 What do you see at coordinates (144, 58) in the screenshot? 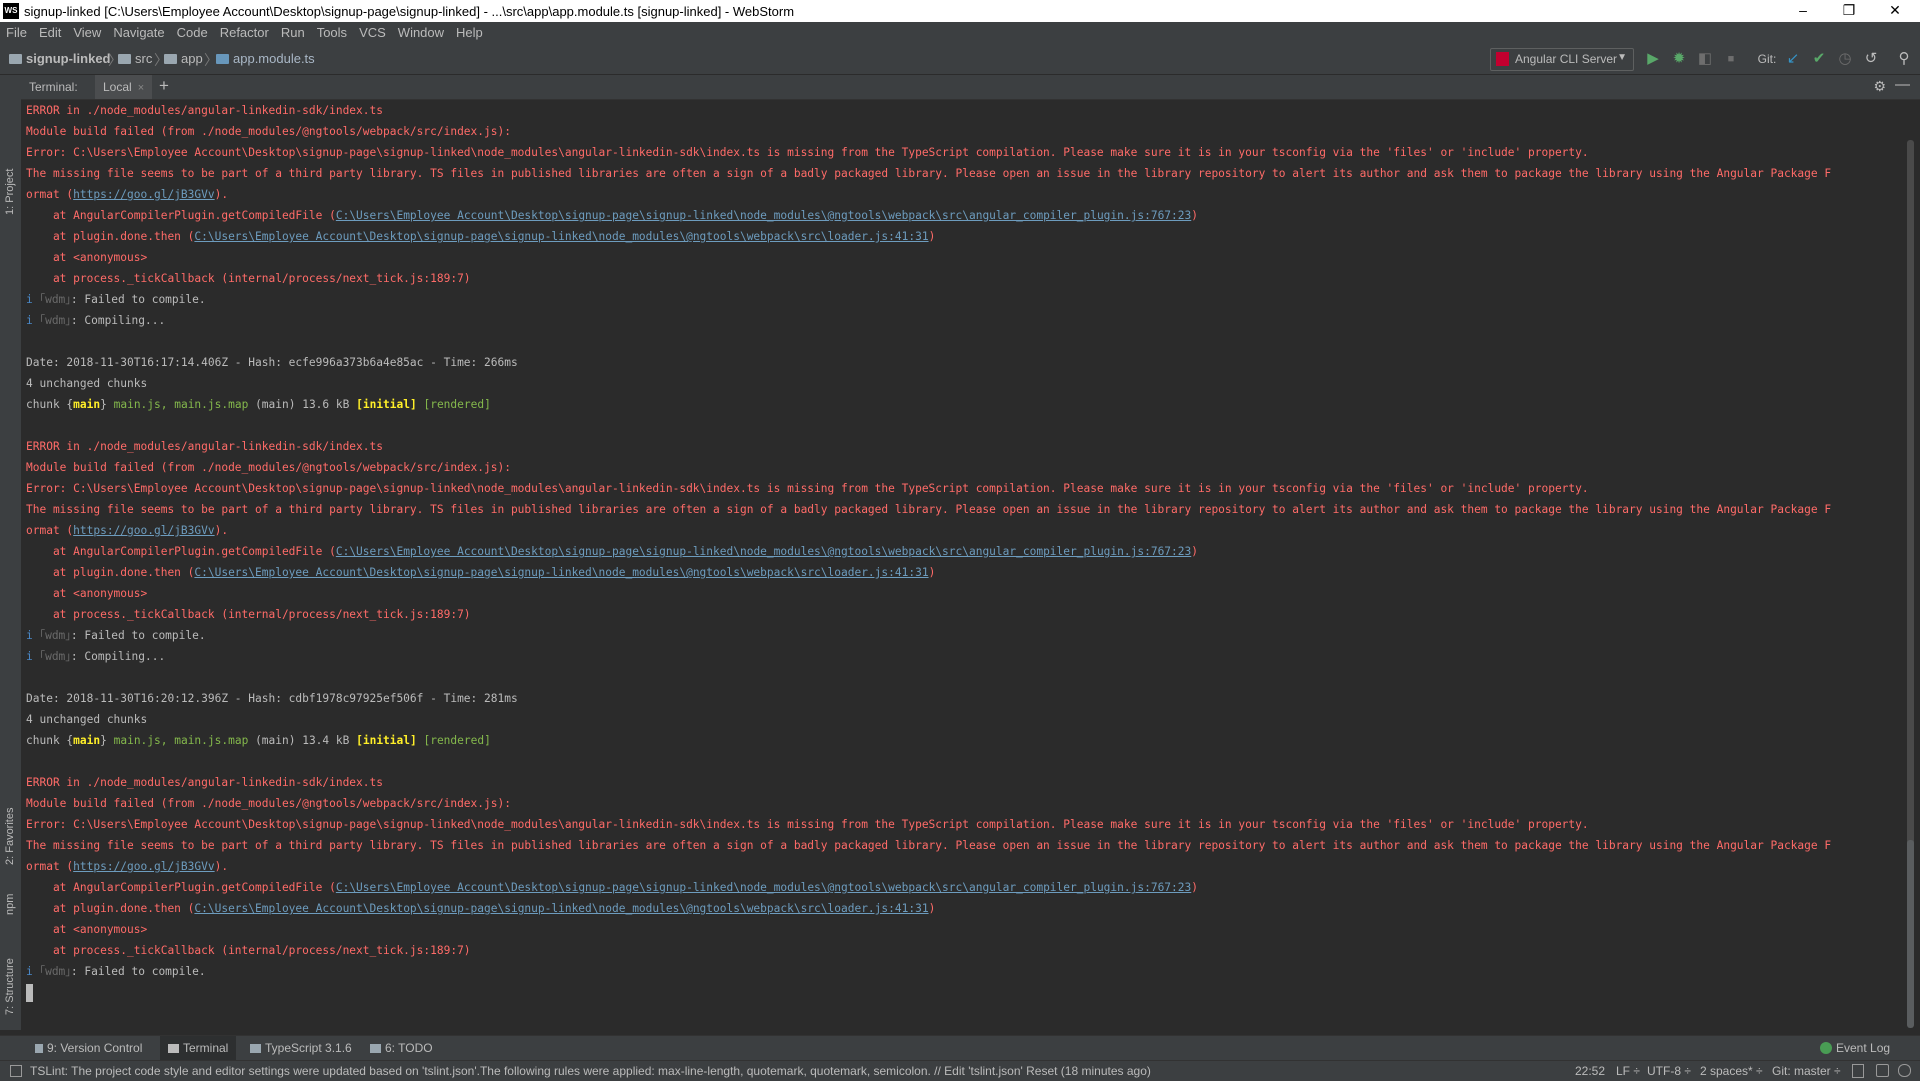
I see `breadcrumb-src-label: src` at bounding box center [144, 58].